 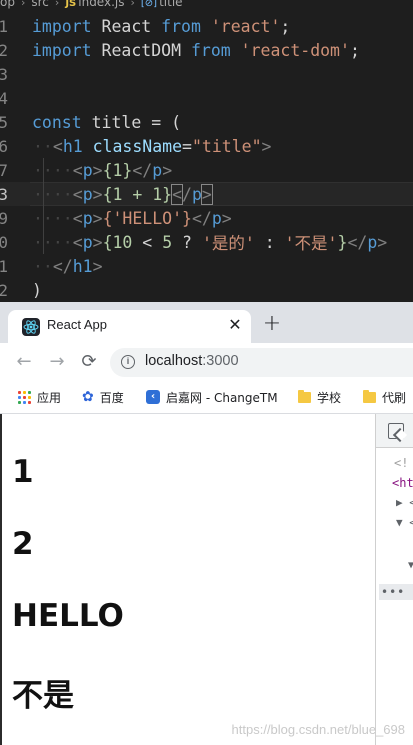 What do you see at coordinates (153, 397) in the screenshot?
I see `changetm-icon: ‹` at bounding box center [153, 397].